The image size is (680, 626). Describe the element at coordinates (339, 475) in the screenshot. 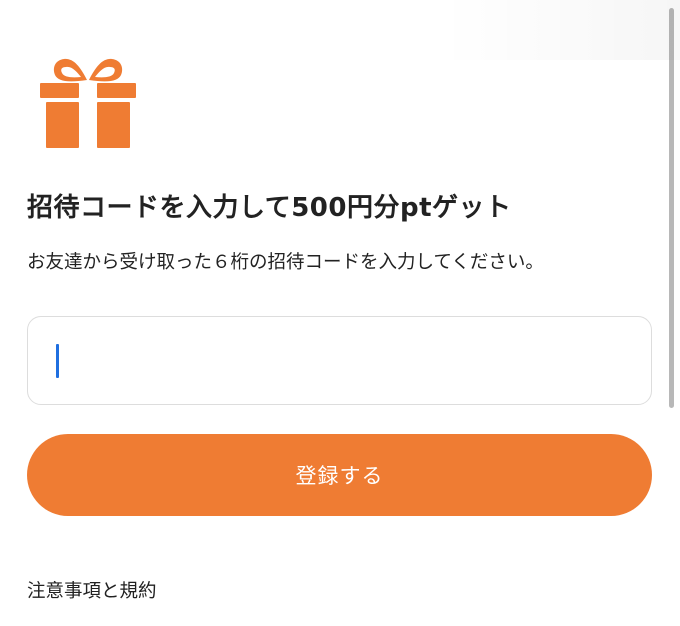

I see `register-button: 登録する` at that location.